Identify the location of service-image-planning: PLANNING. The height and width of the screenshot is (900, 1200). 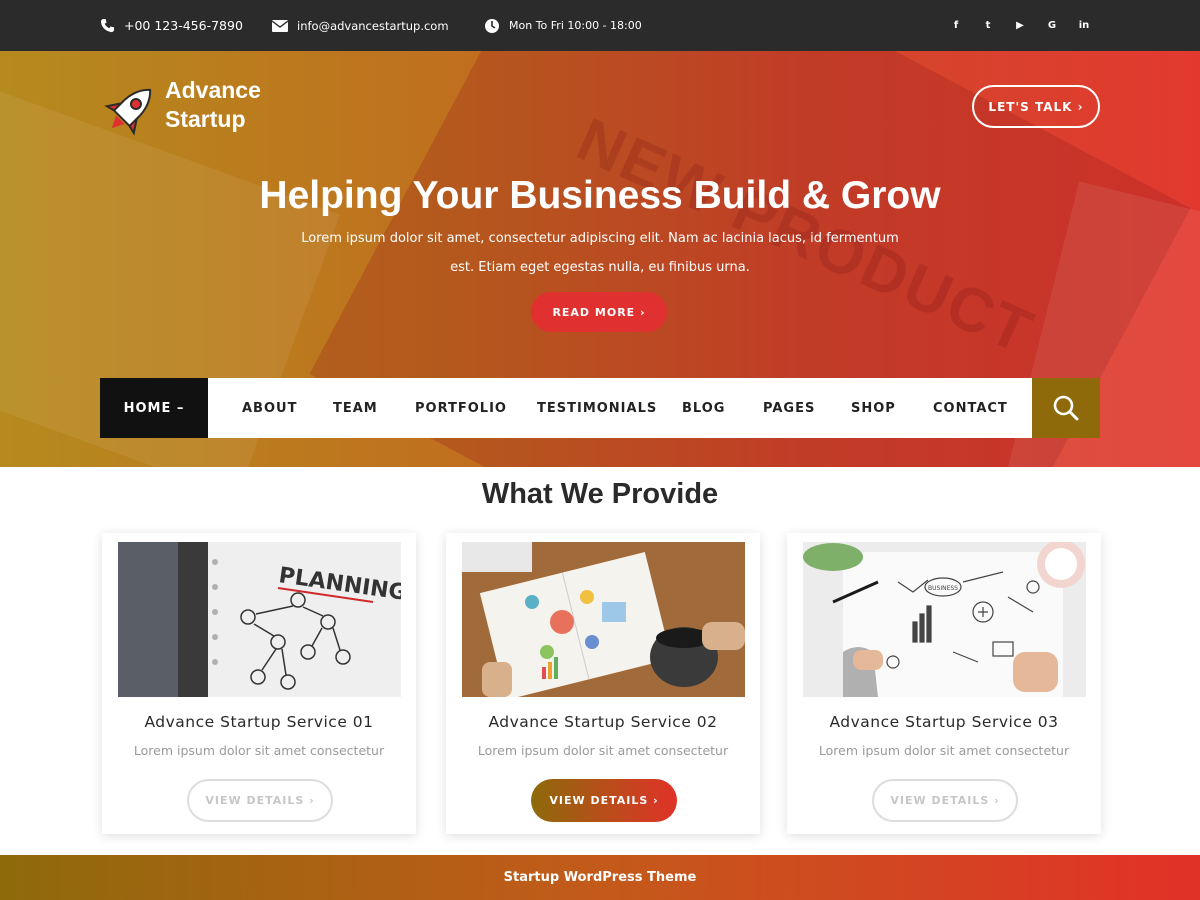
(259, 619).